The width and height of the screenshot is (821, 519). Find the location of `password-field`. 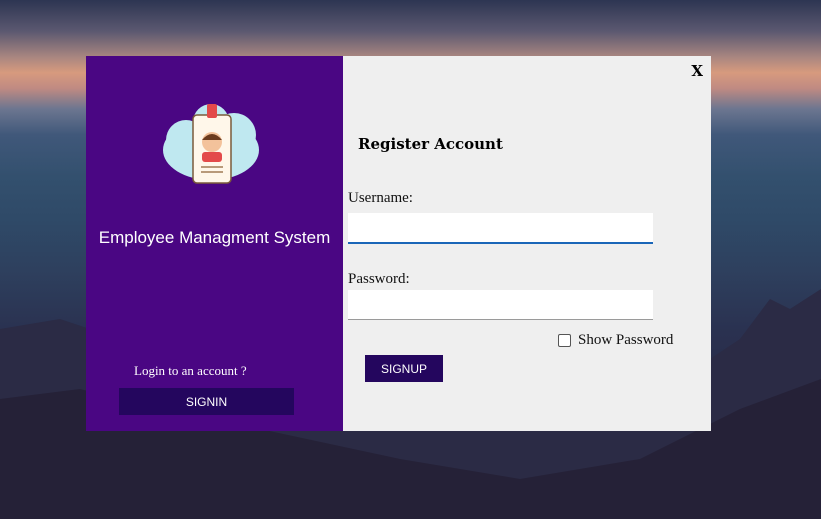

password-field is located at coordinates (500, 305).